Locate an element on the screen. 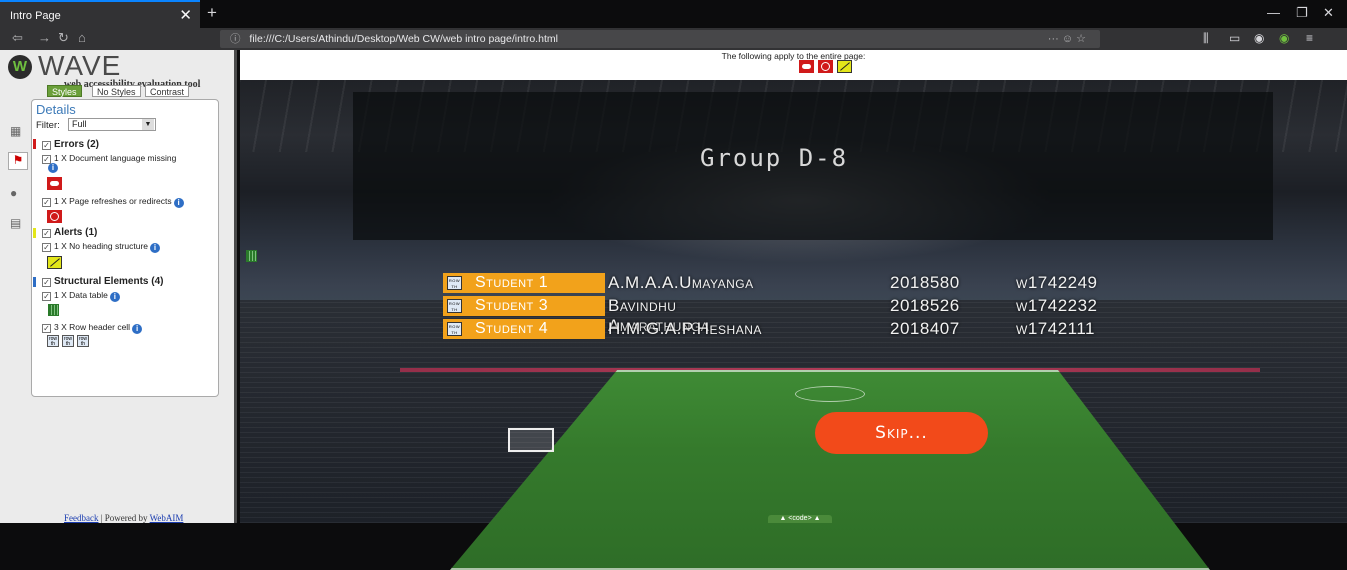 The height and width of the screenshot is (570, 1347). new-tab-button: + is located at coordinates (212, 13).